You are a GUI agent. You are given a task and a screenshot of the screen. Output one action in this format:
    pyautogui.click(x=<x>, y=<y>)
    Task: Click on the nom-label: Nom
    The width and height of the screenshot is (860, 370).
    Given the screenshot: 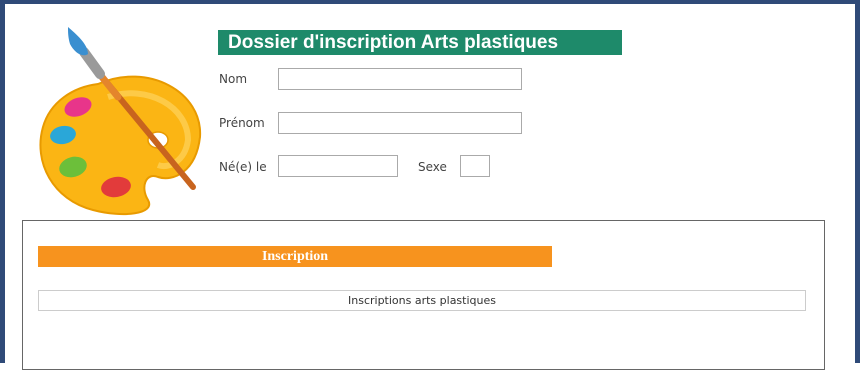 What is the action you would take?
    pyautogui.click(x=233, y=79)
    